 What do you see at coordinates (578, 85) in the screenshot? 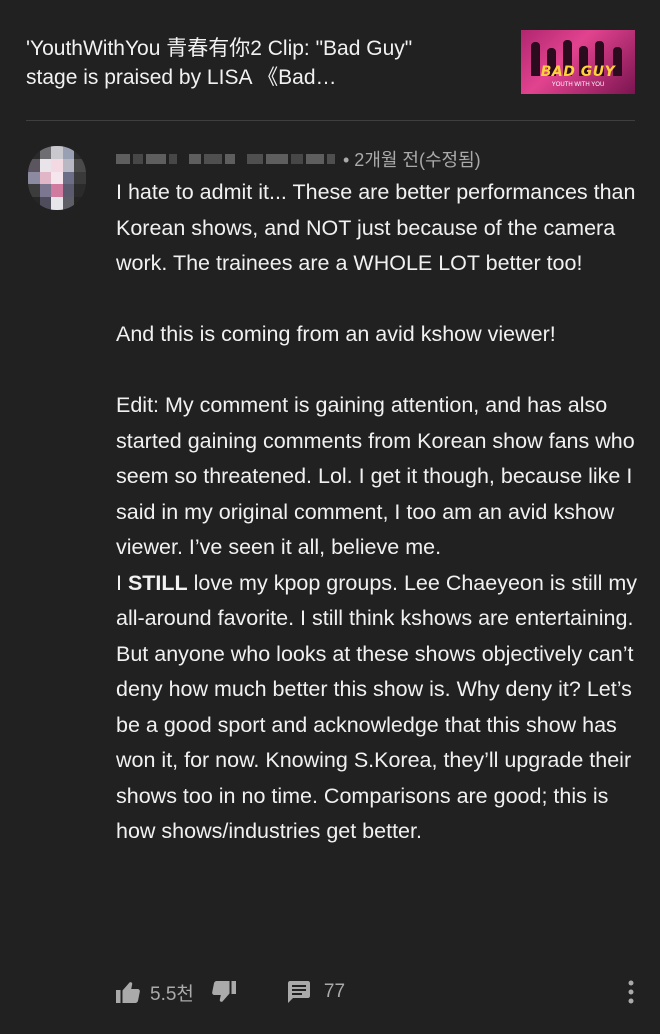
I see `thumbnail-subtitle: YOUTH WITH YOU` at bounding box center [578, 85].